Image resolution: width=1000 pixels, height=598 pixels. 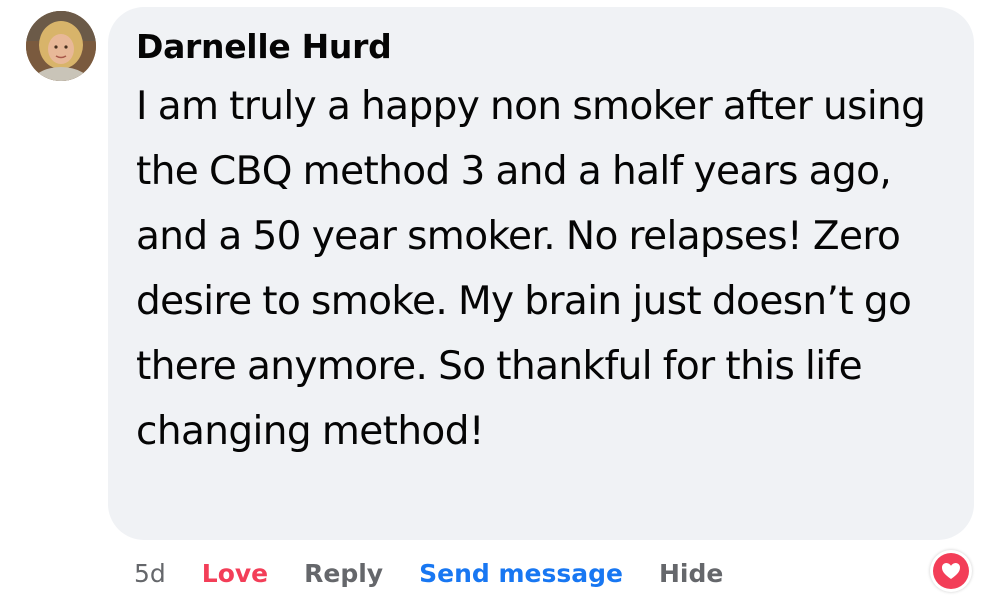 What do you see at coordinates (542, 48) in the screenshot?
I see `comment-author: Darnelle Hurd` at bounding box center [542, 48].